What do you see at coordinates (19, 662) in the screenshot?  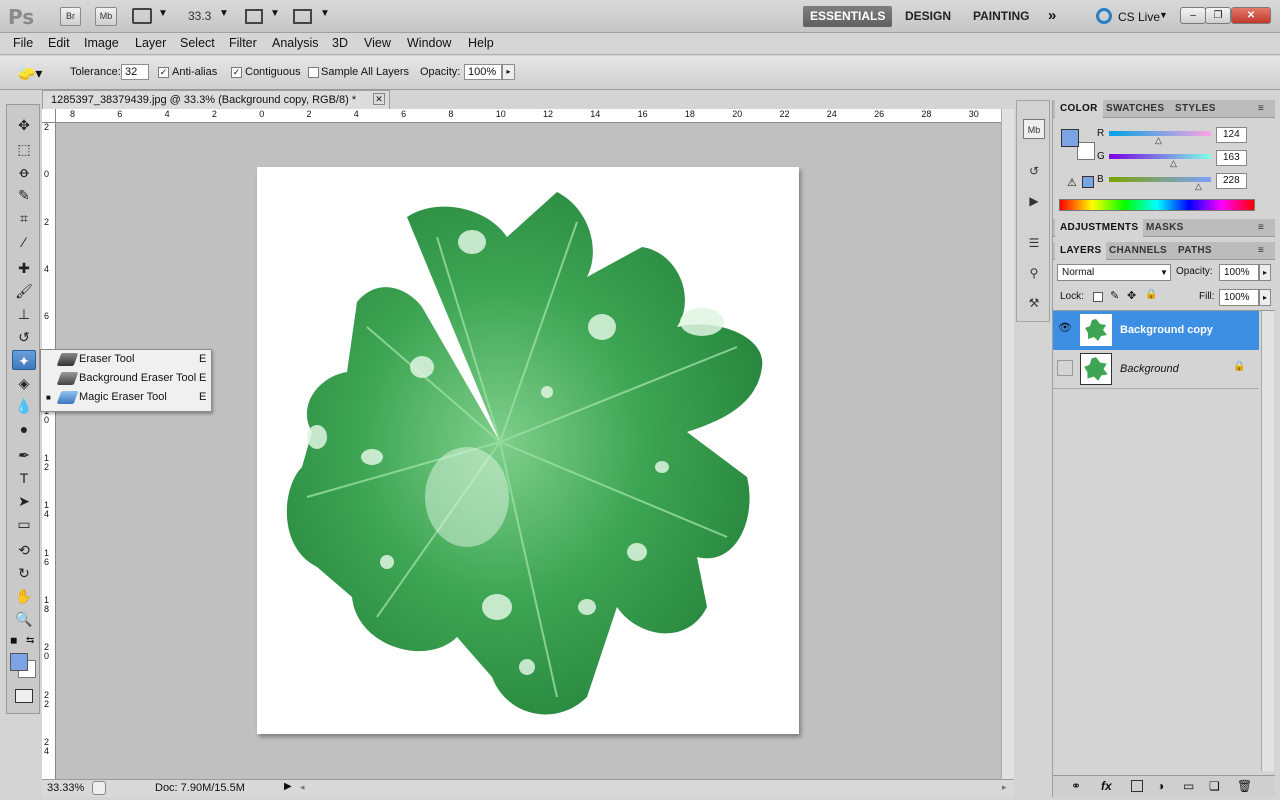 I see `foreground-color-swatch` at bounding box center [19, 662].